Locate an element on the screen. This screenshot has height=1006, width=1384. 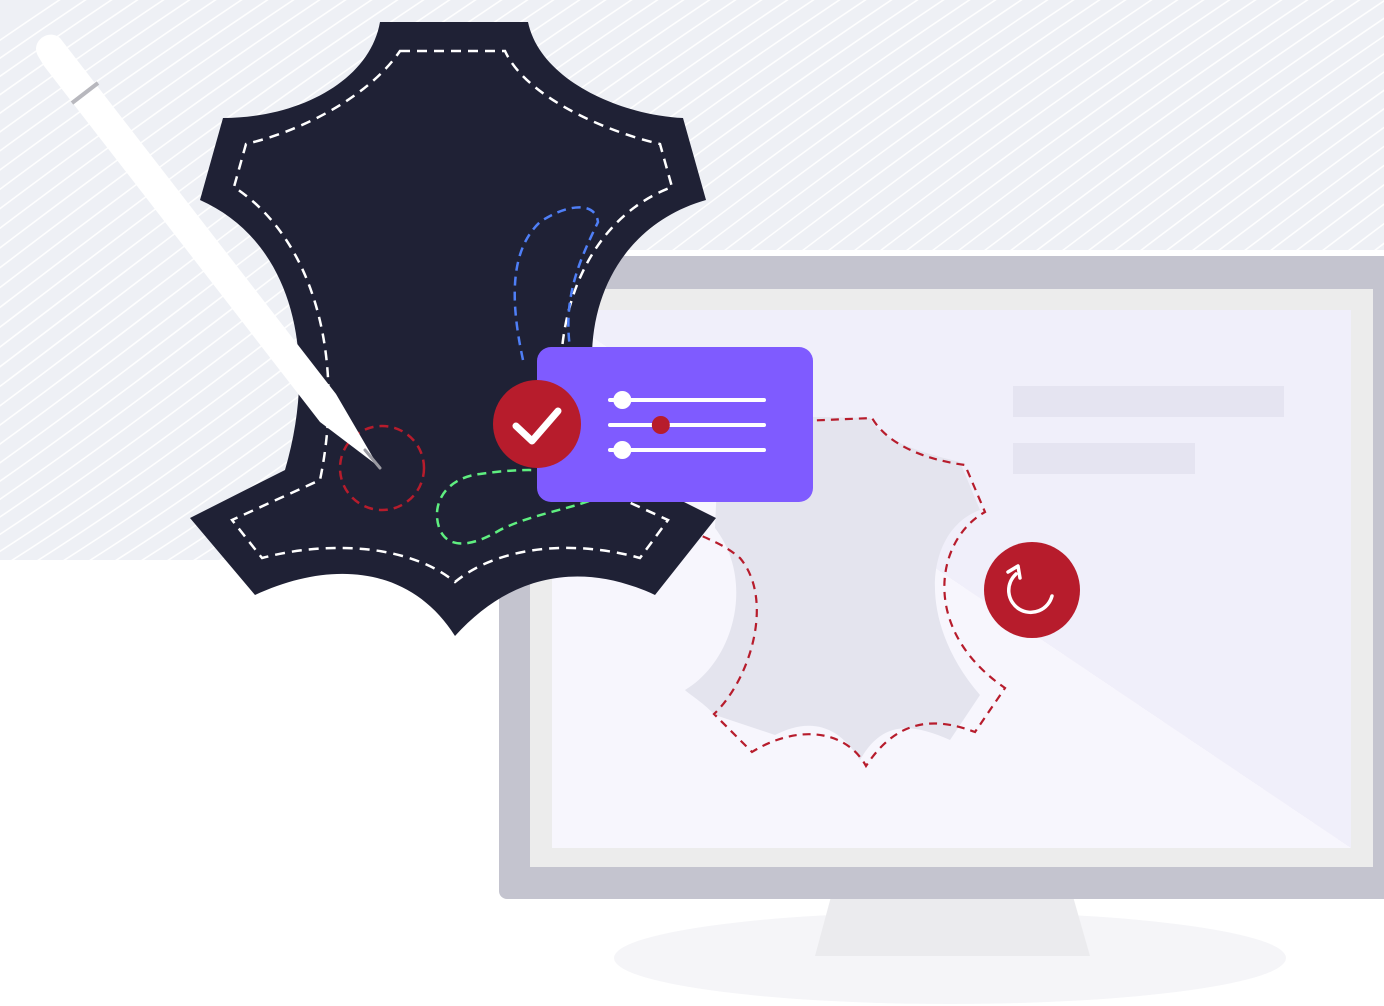
check-badge is located at coordinates (537, 424).